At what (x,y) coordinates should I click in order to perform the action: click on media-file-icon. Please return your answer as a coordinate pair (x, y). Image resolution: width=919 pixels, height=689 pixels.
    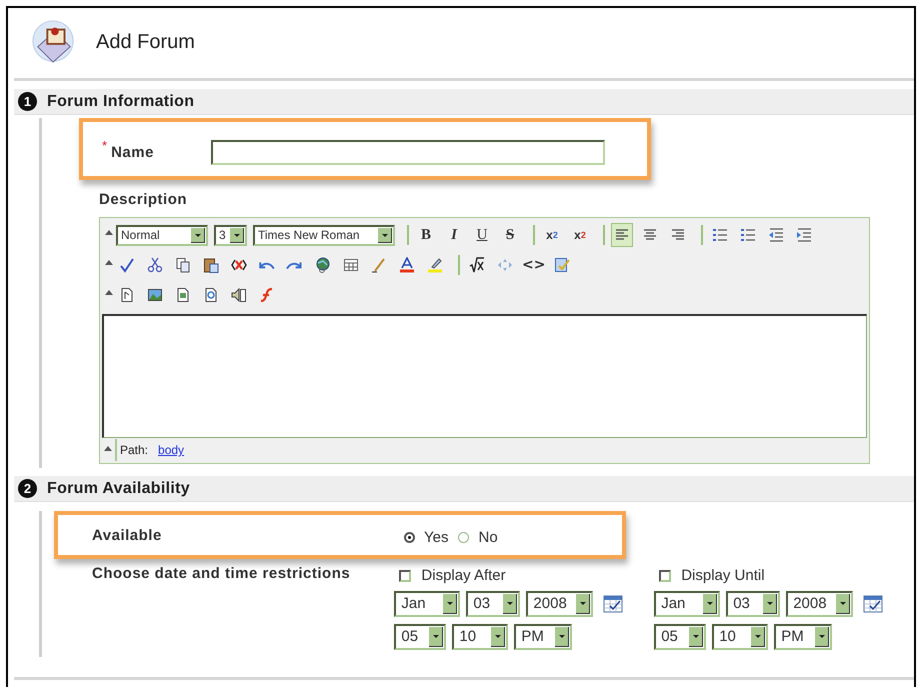
    Looking at the image, I should click on (183, 295).